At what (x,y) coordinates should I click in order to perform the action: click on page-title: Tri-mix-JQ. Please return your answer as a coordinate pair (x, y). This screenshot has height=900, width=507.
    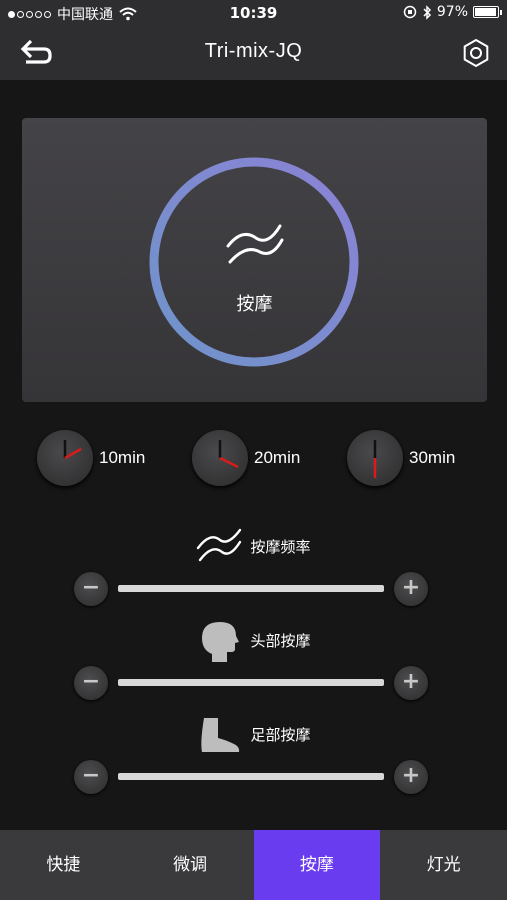
    Looking at the image, I should click on (253, 51).